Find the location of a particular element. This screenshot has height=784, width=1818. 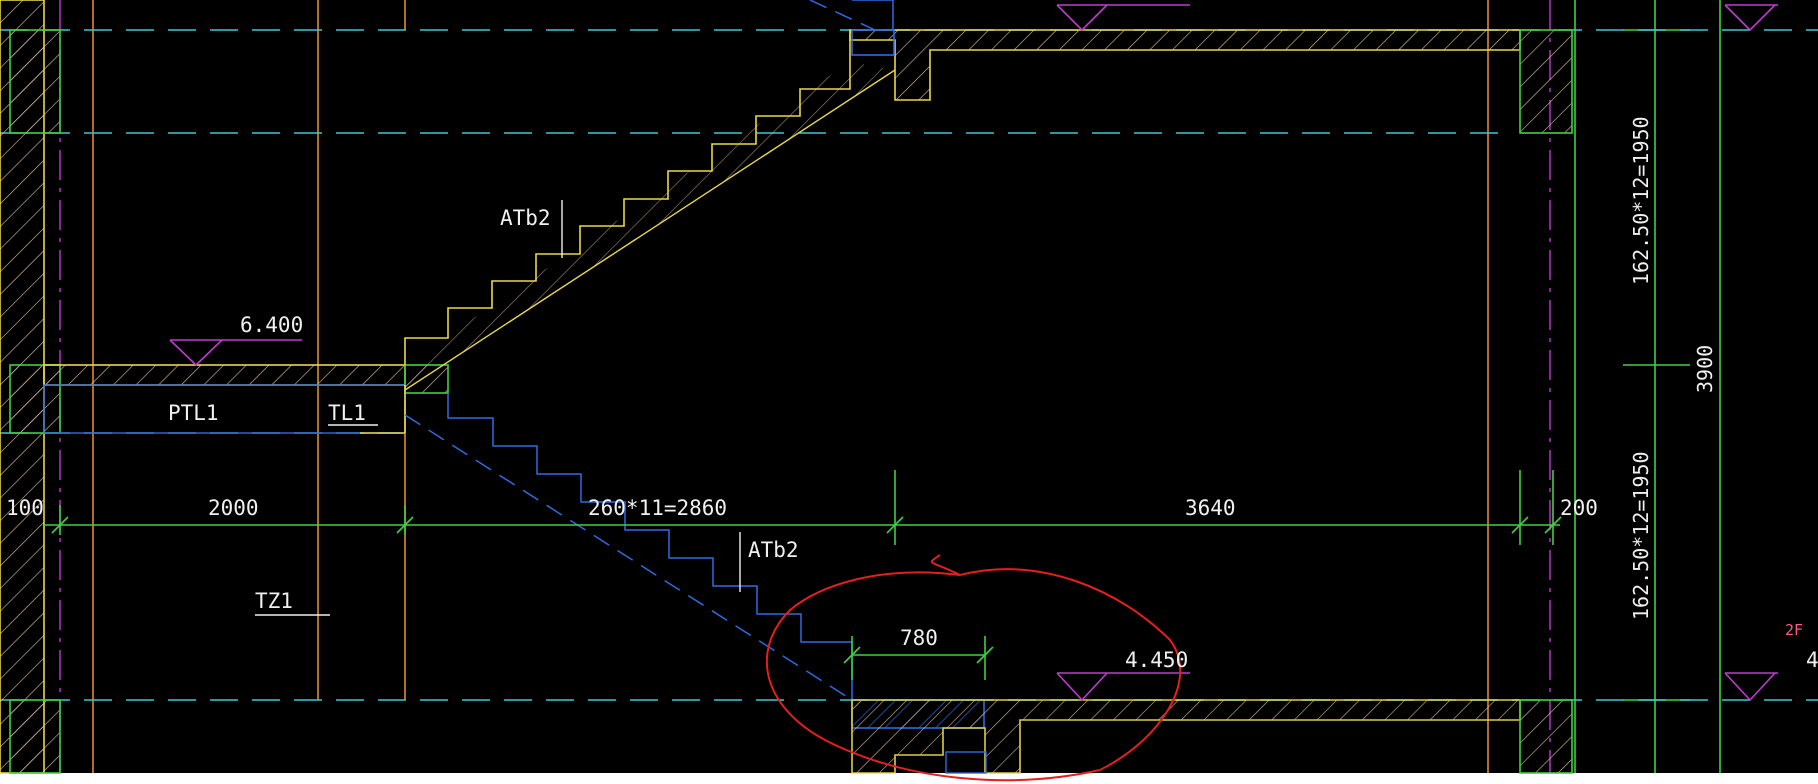

dim-run: 260*11=2860 is located at coordinates (657, 508).